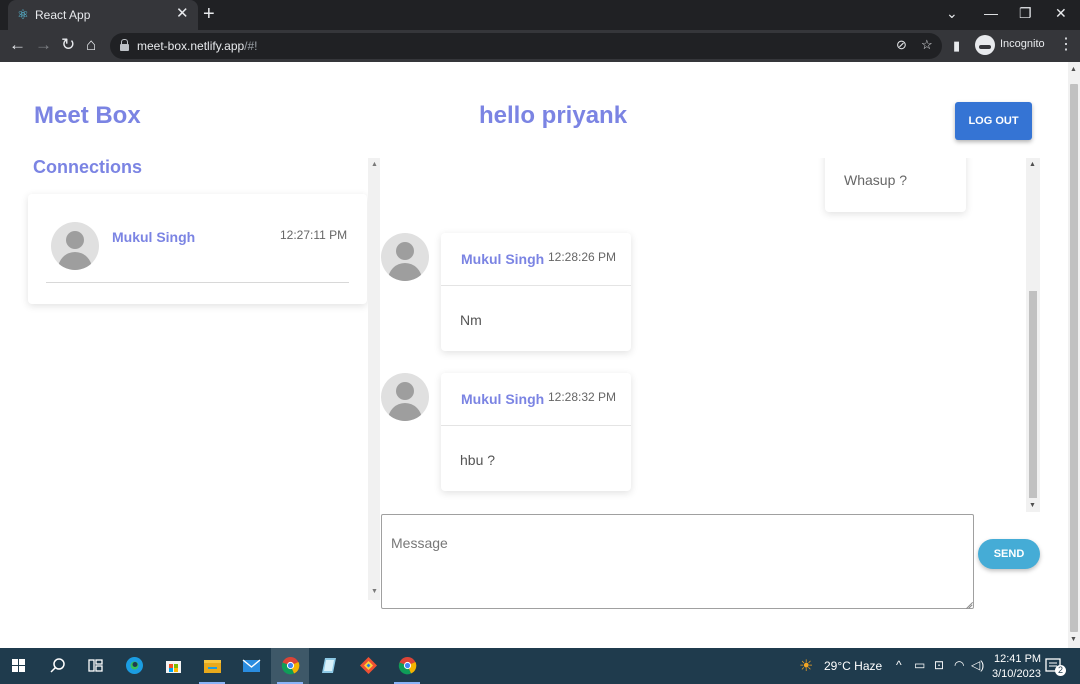 The image size is (1080, 684). What do you see at coordinates (1060, 670) in the screenshot?
I see `notification-badge: 2` at bounding box center [1060, 670].